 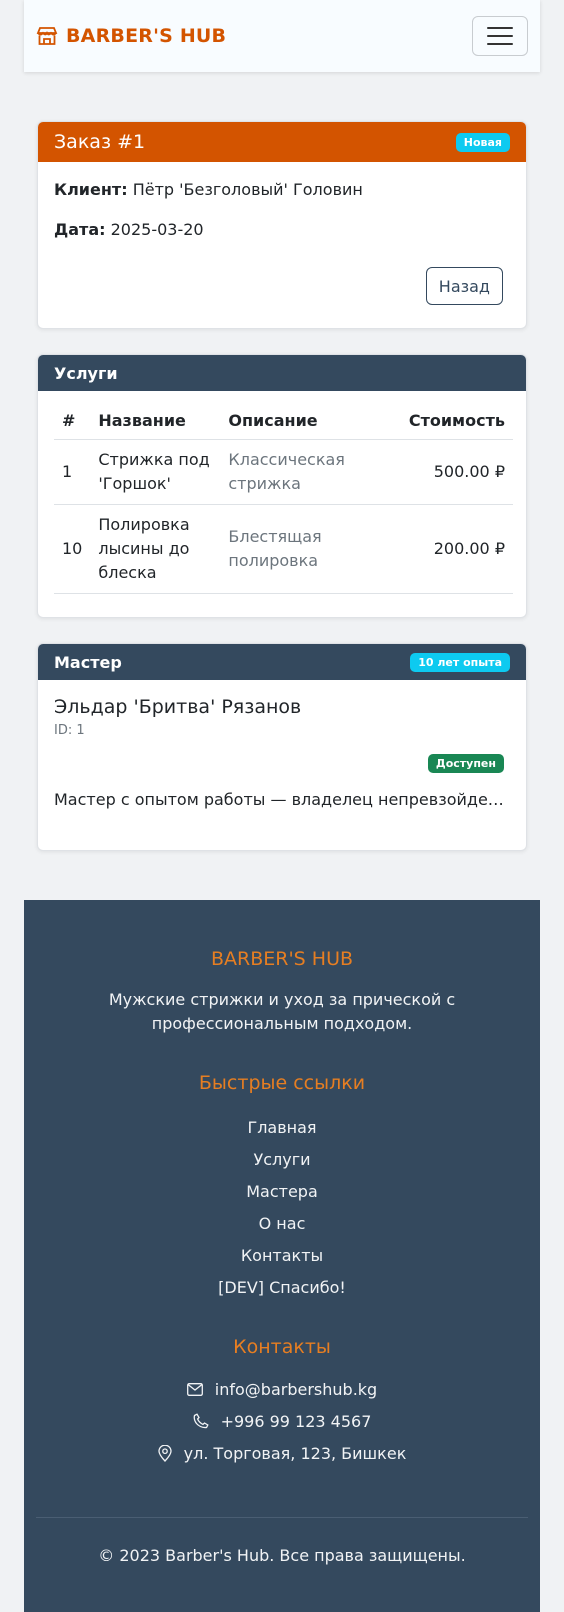 I want to click on brand-text: BARBER'S HUB, so click(x=146, y=36).